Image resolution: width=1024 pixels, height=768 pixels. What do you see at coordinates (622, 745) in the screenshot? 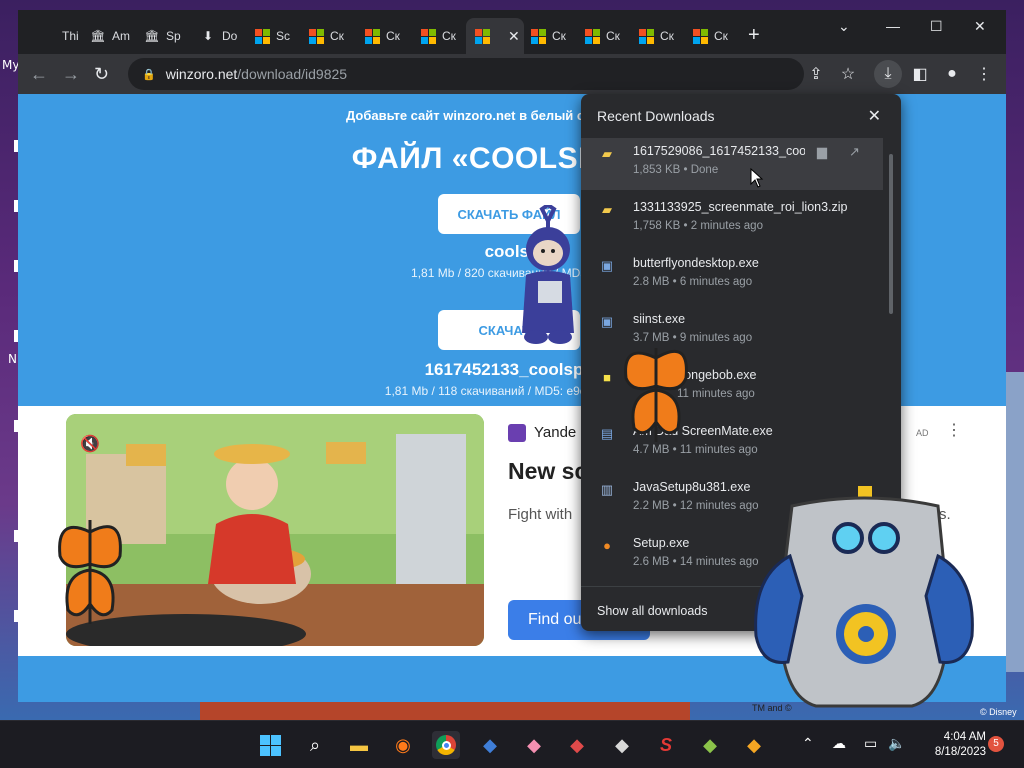
I see `cow-app-icon: ◆` at bounding box center [622, 745].